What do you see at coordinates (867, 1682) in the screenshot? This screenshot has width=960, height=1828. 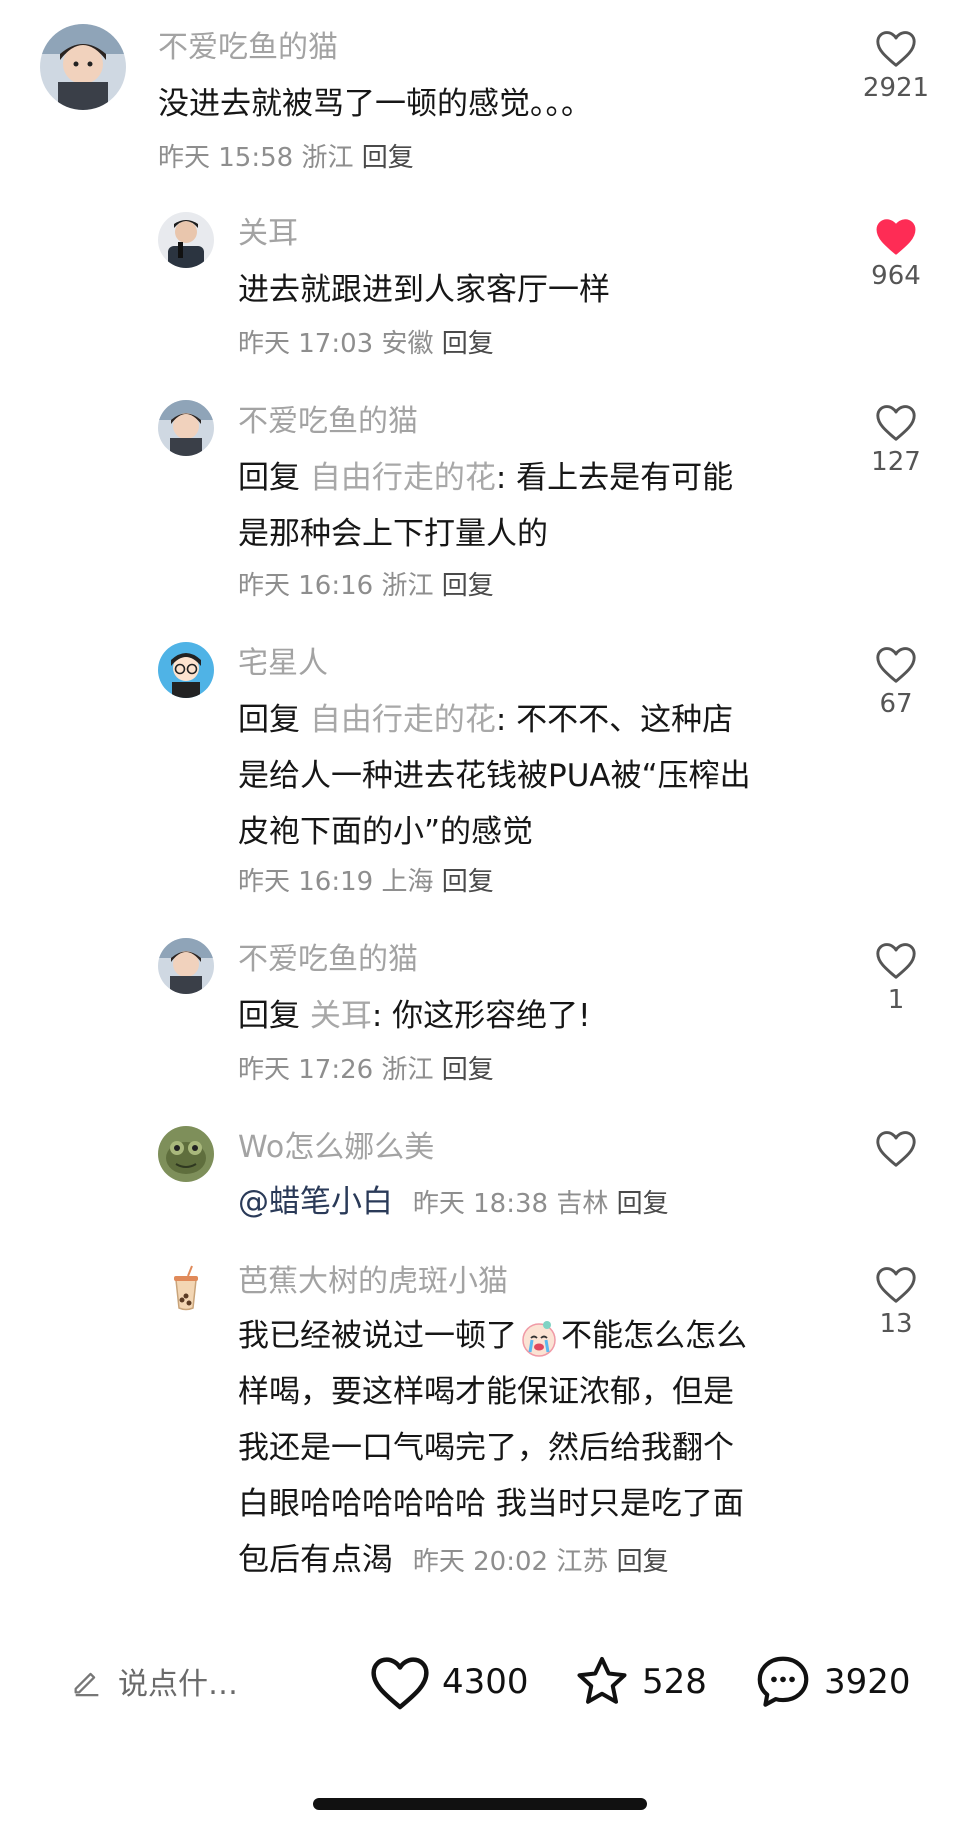 I see `comment-count: 3920` at bounding box center [867, 1682].